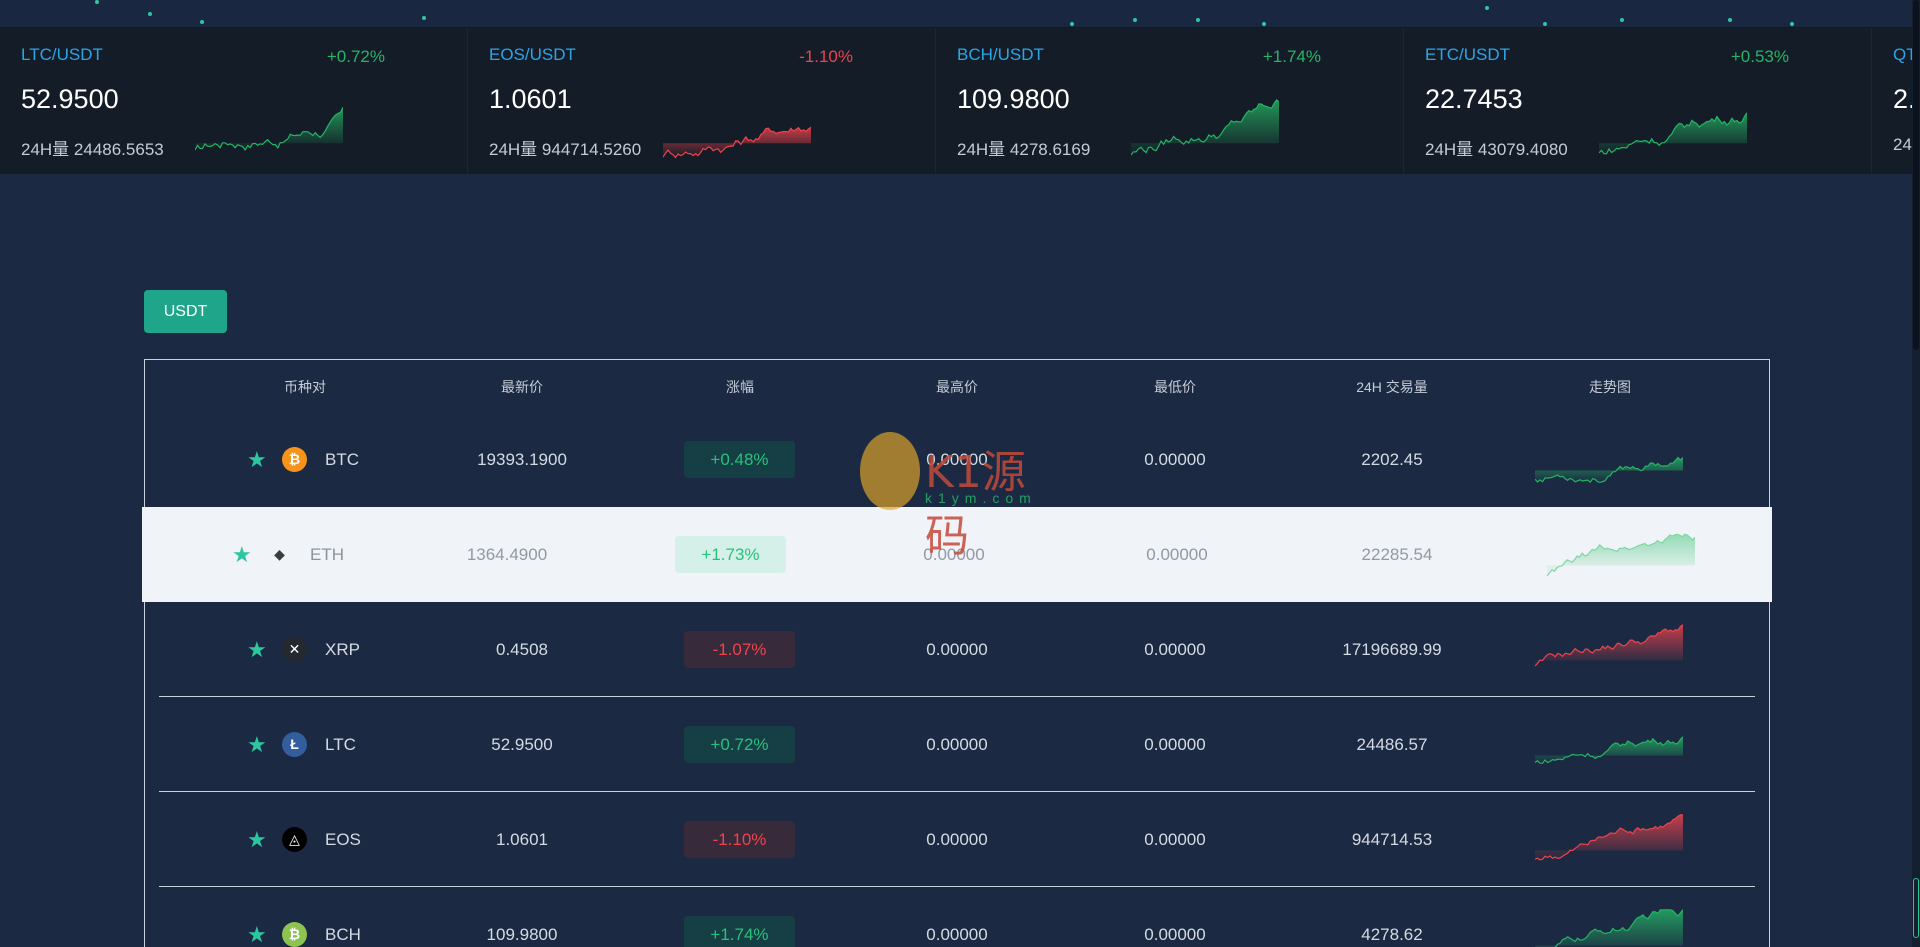  I want to click on bitcoin-icon: ₿, so click(294, 459).